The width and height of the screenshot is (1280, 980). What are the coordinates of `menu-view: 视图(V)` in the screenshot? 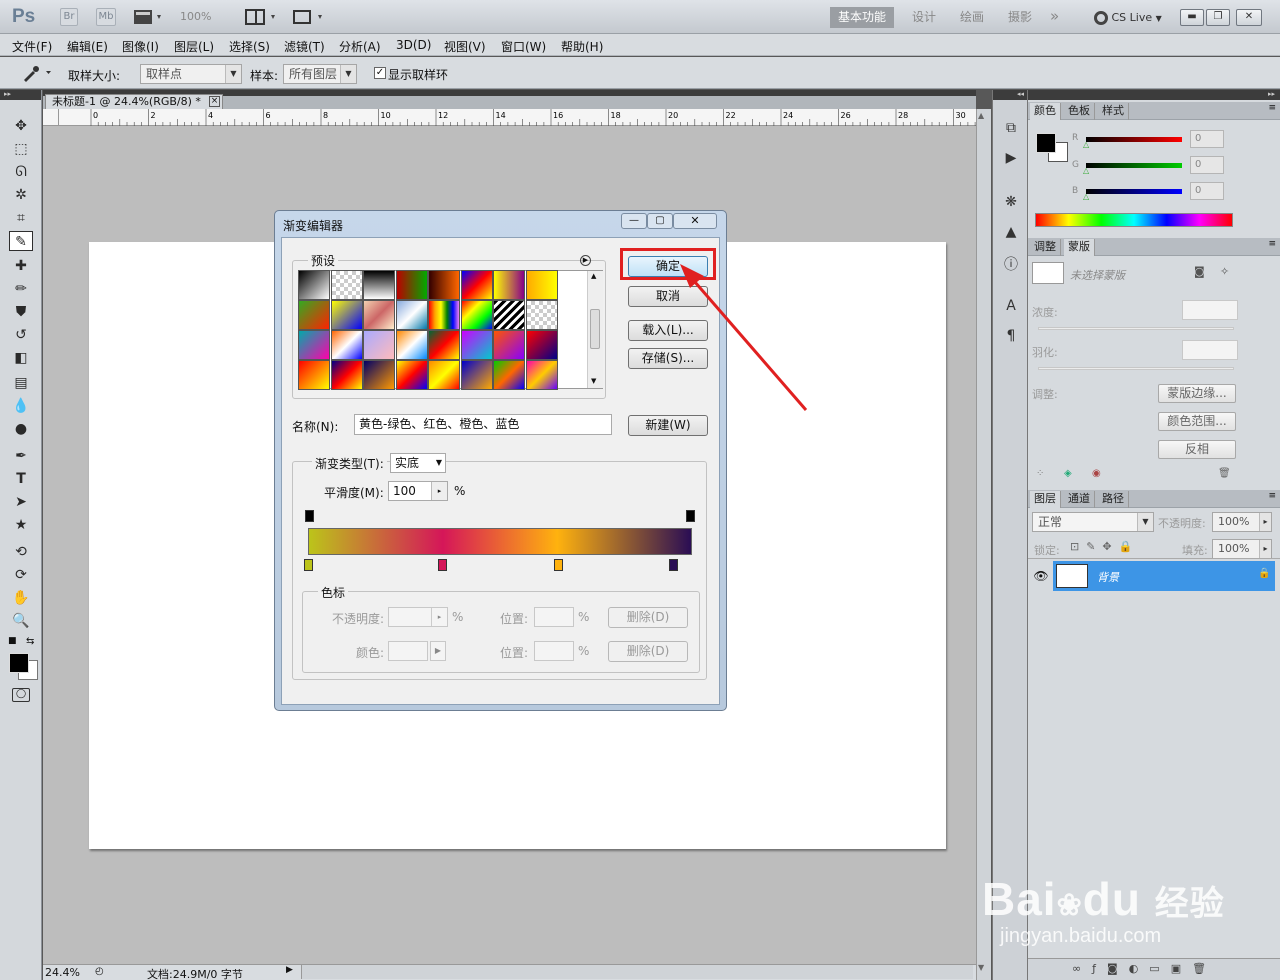 It's located at (465, 46).